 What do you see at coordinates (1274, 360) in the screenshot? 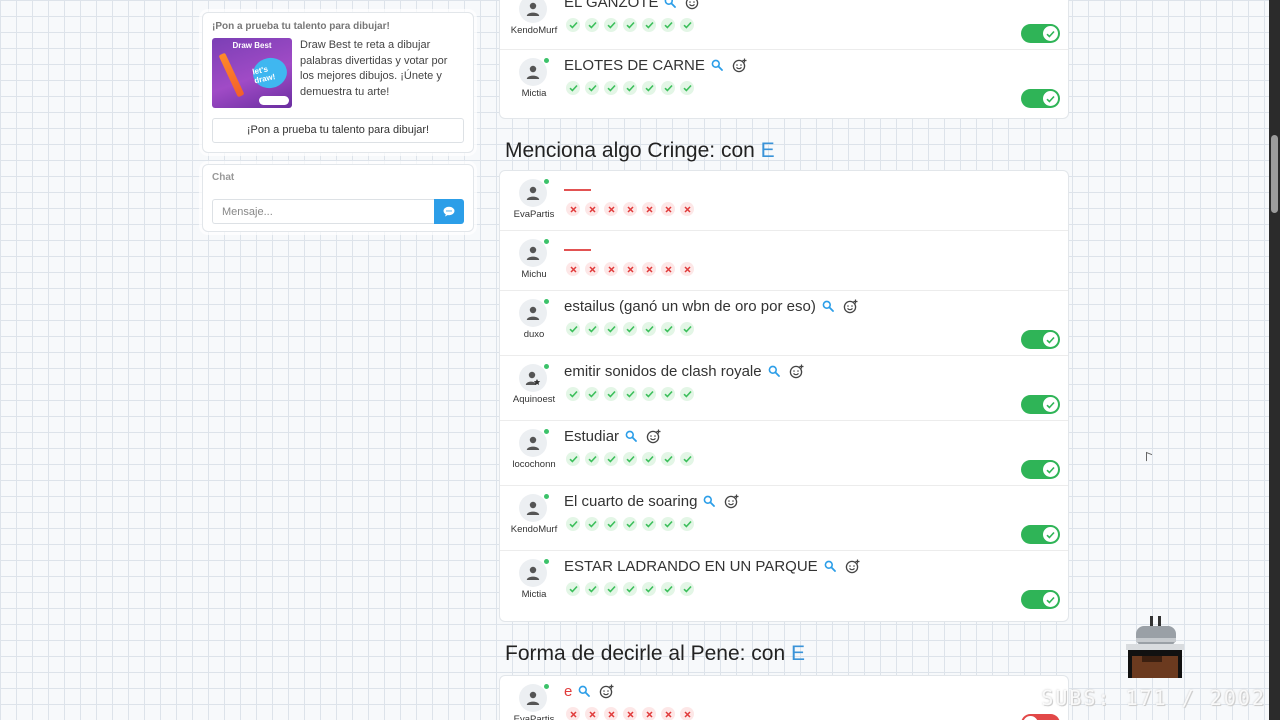
I see `scrollbar` at bounding box center [1274, 360].